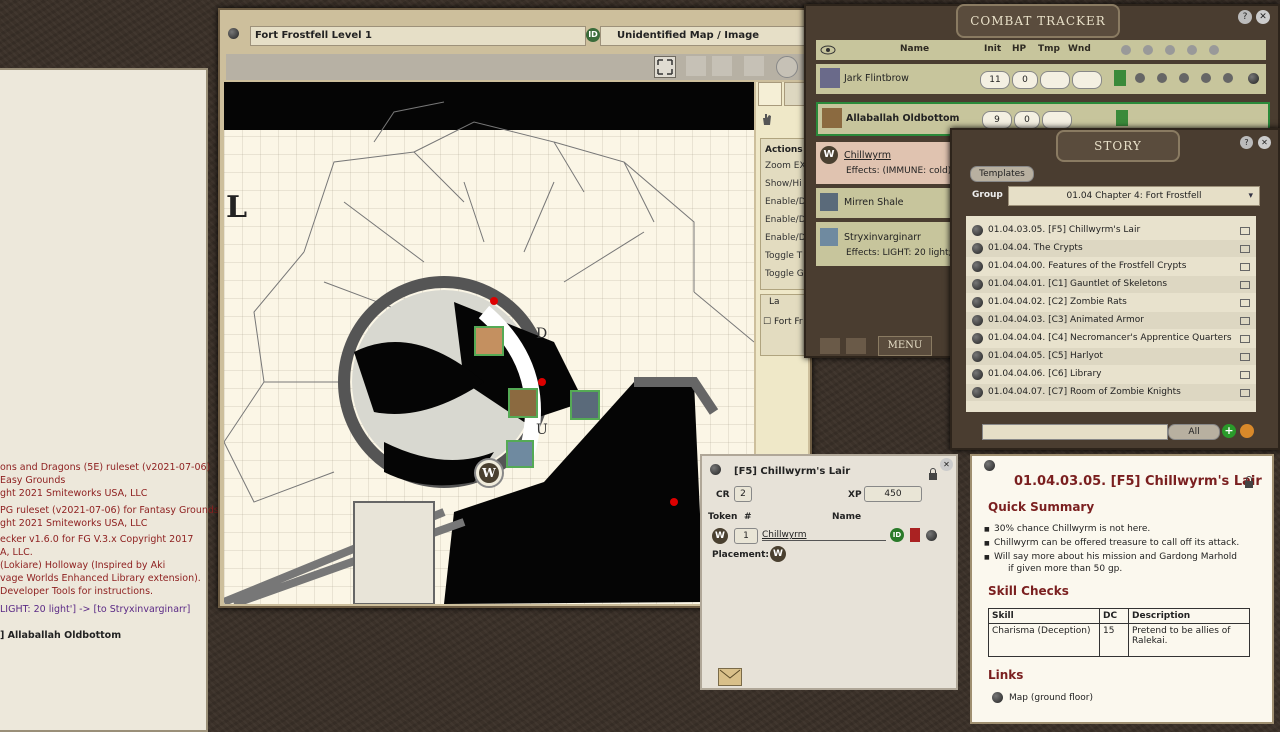 The width and height of the screenshot is (1280, 732). What do you see at coordinates (1111, 302) in the screenshot?
I see `story-list-item: 01.04.04.02. [C2] Zombie Rats` at bounding box center [1111, 302].